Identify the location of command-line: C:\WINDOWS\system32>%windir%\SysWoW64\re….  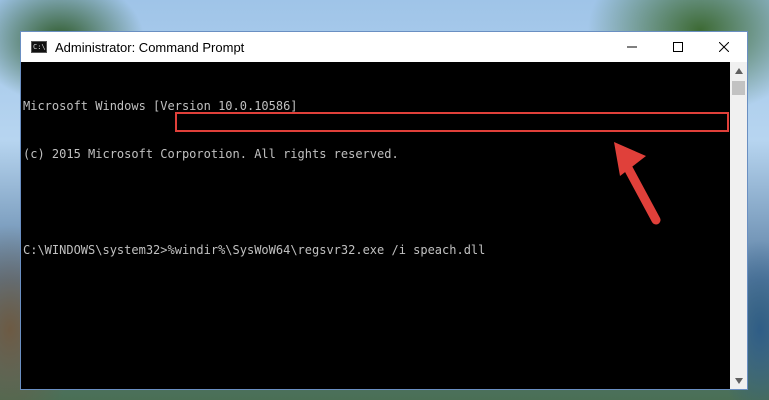
(377, 250).